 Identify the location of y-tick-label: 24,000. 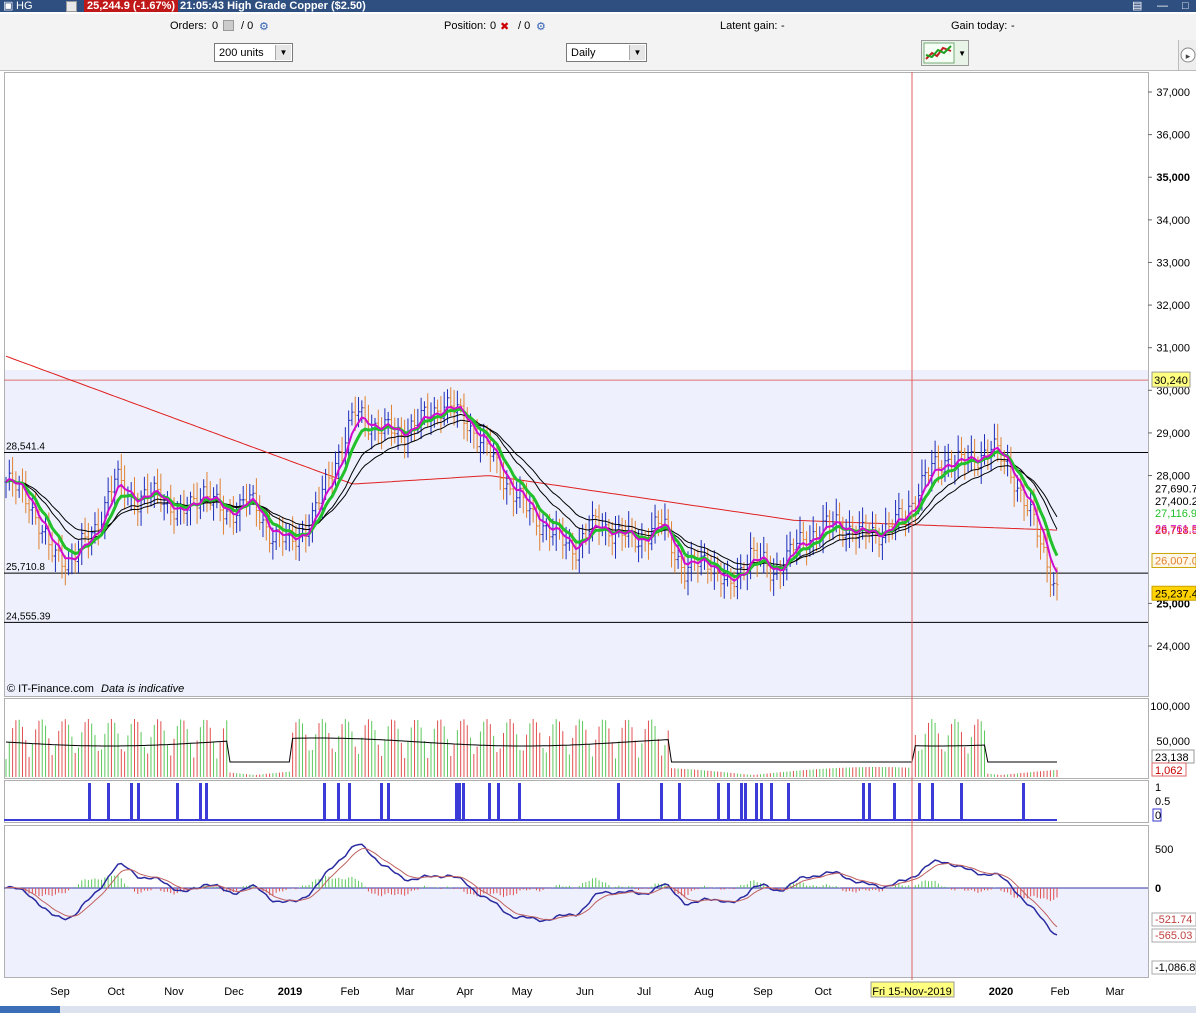
(1173, 647).